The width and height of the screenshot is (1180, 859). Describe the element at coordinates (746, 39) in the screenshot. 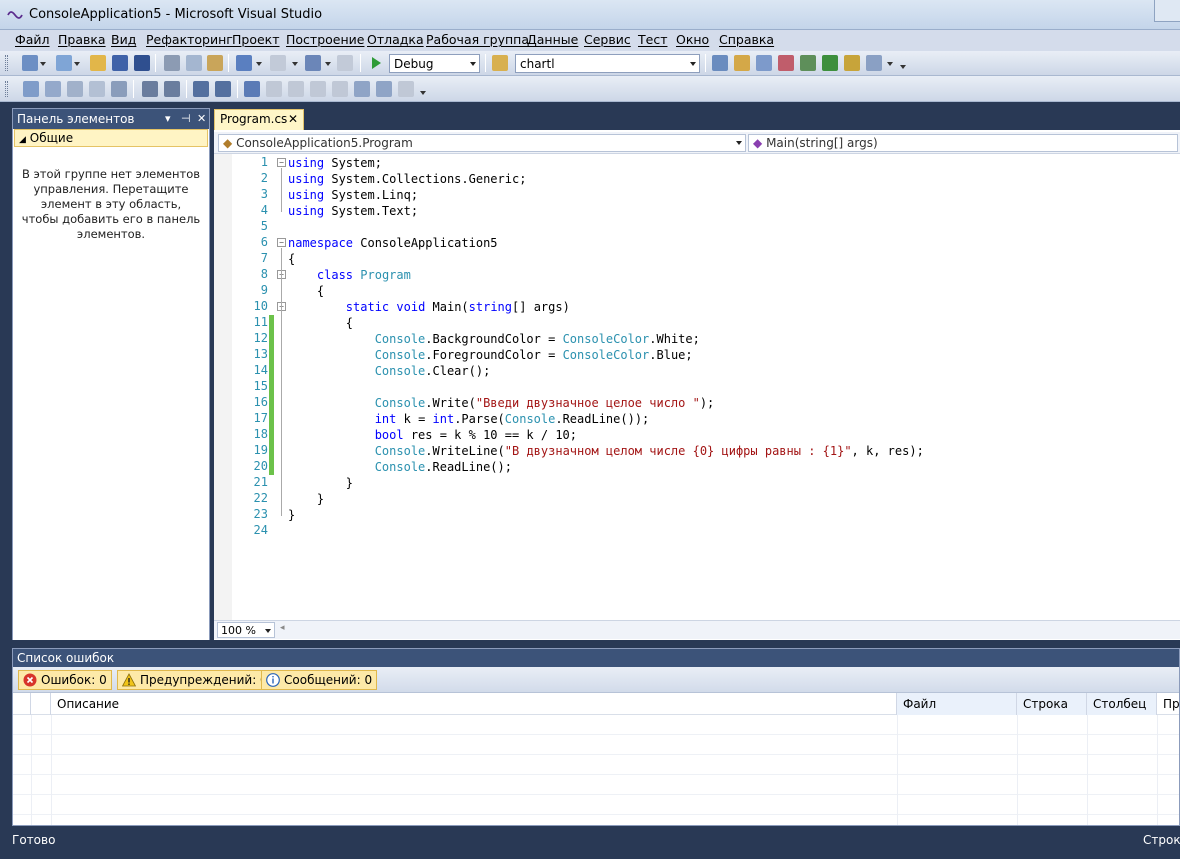

I see `menu-help: Справка` at that location.